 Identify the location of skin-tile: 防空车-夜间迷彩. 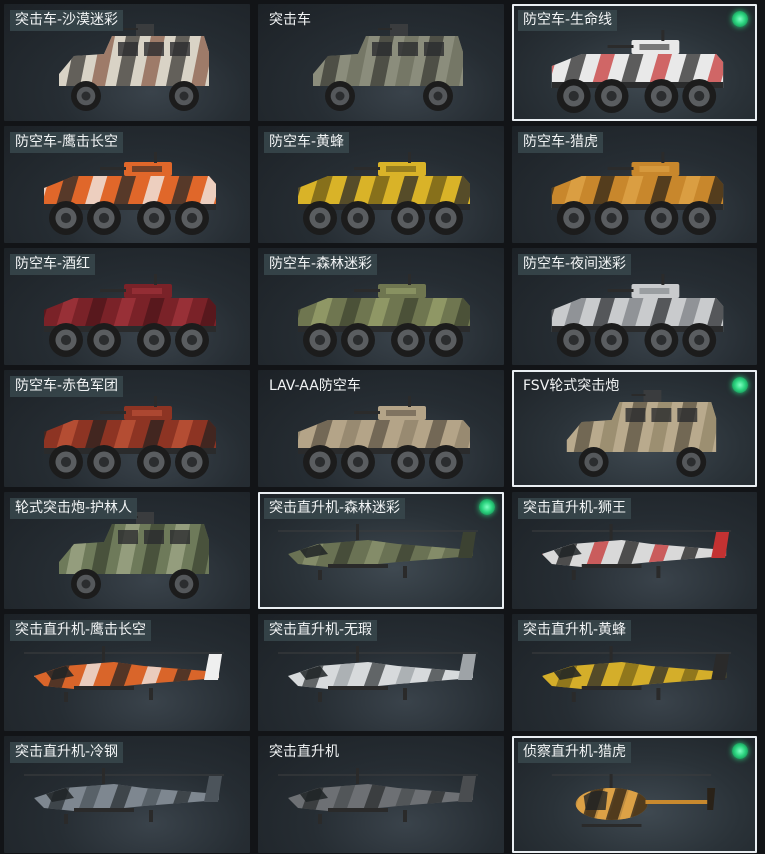
(634, 306).